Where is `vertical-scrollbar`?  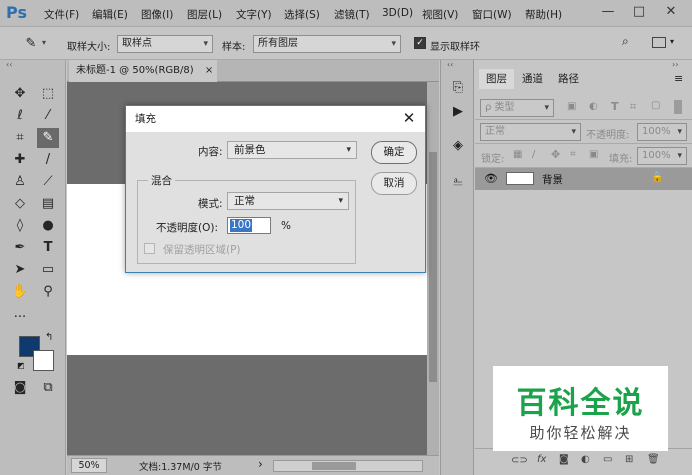
vertical-scrollbar is located at coordinates (433, 268).